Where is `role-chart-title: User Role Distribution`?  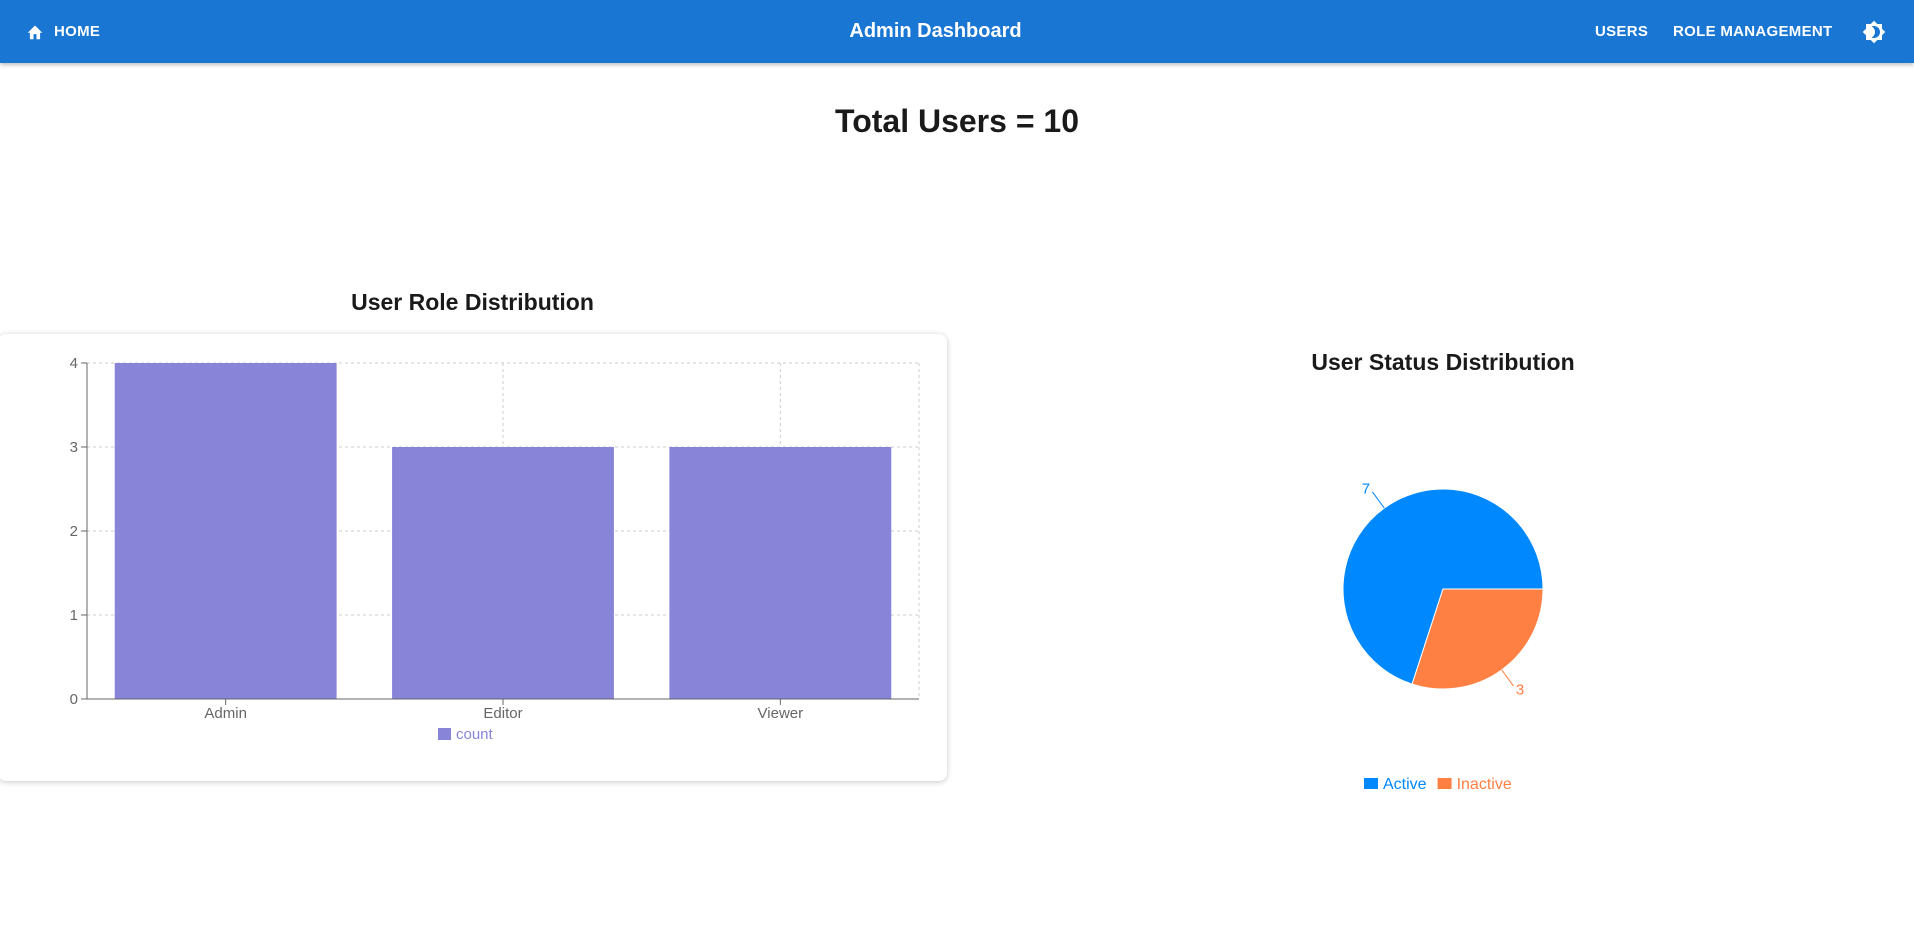 role-chart-title: User Role Distribution is located at coordinates (472, 302).